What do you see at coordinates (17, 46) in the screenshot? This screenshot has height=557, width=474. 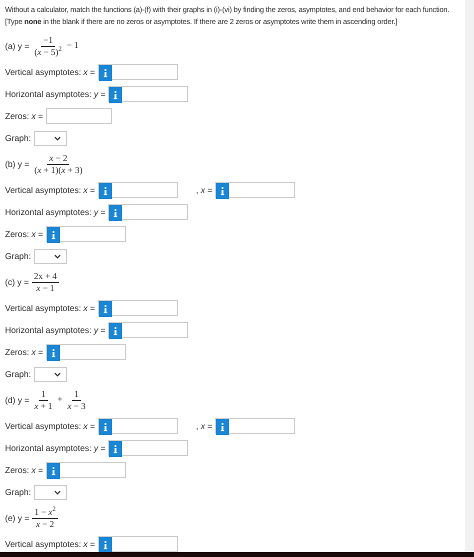 I see `problem-label: (a) y =` at bounding box center [17, 46].